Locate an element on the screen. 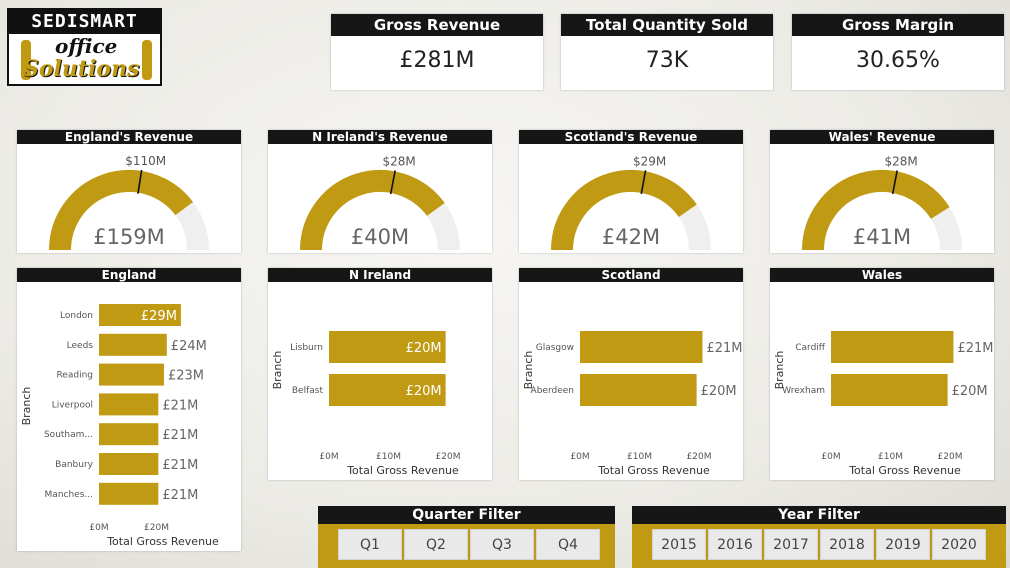  category-label: Leeds is located at coordinates (80, 346).